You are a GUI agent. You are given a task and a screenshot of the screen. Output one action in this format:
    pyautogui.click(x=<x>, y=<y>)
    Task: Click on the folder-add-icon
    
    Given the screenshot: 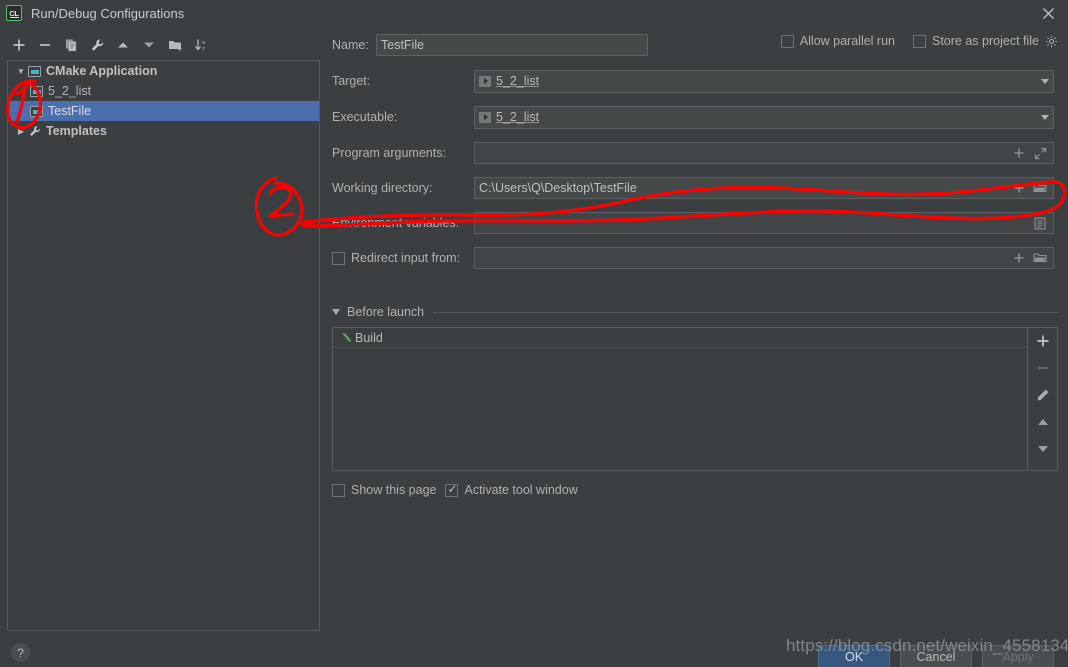 What is the action you would take?
    pyautogui.click(x=175, y=45)
    